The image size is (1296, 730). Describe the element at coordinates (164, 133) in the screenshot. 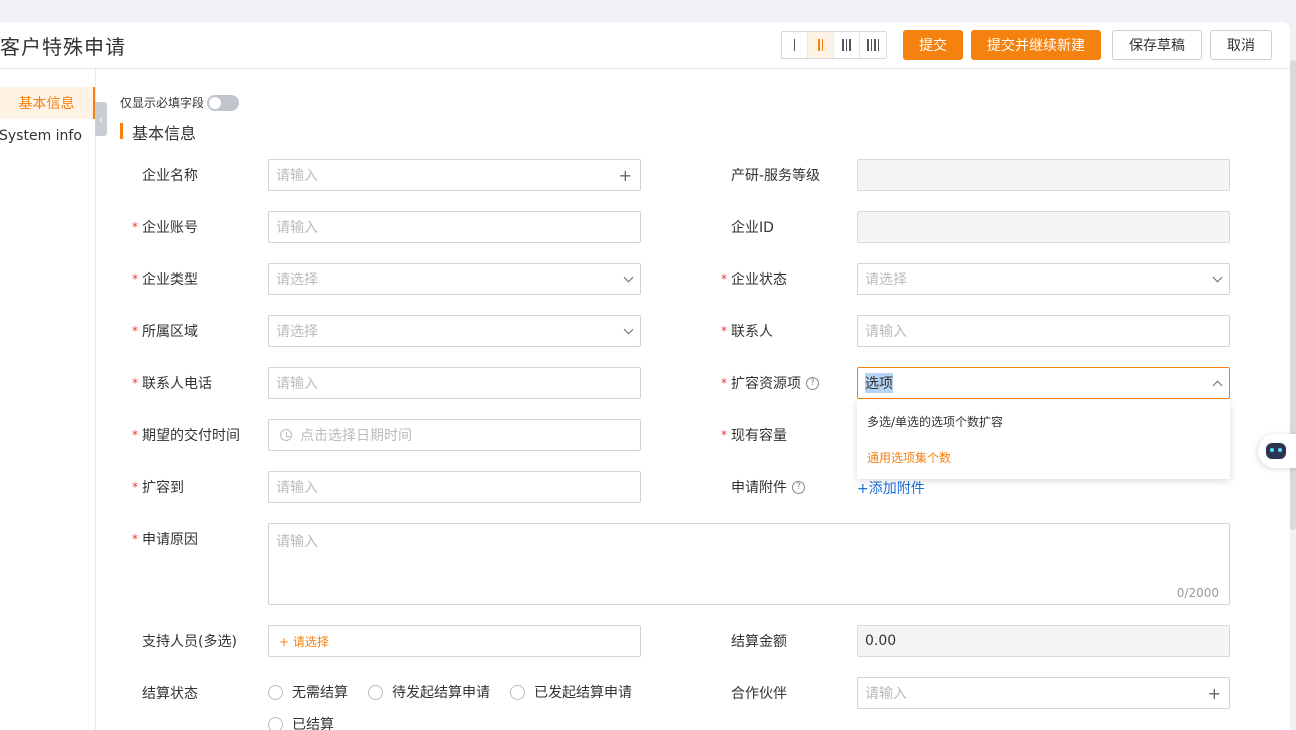

I see `section-title: 基本信息` at that location.